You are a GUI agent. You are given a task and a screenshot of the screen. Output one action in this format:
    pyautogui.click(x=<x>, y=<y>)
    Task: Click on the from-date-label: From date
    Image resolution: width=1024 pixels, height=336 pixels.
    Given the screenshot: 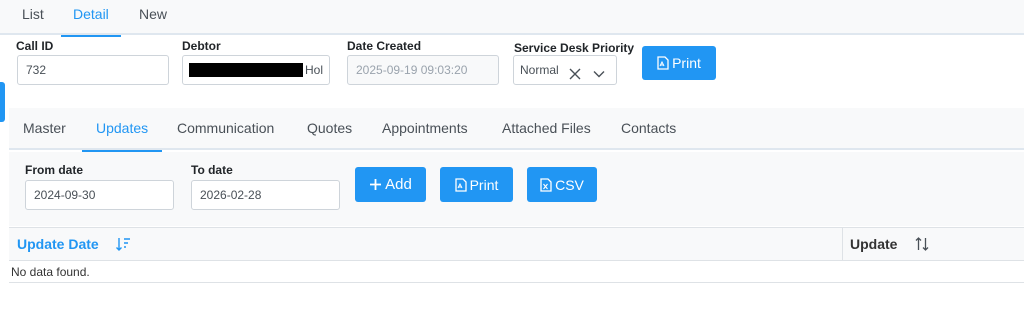 What is the action you would take?
    pyautogui.click(x=54, y=170)
    